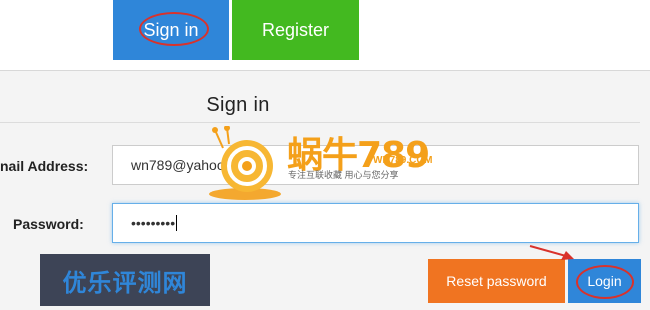 This screenshot has height=310, width=650. What do you see at coordinates (125, 283) in the screenshot?
I see `watermark-text: 优乐评测网` at bounding box center [125, 283].